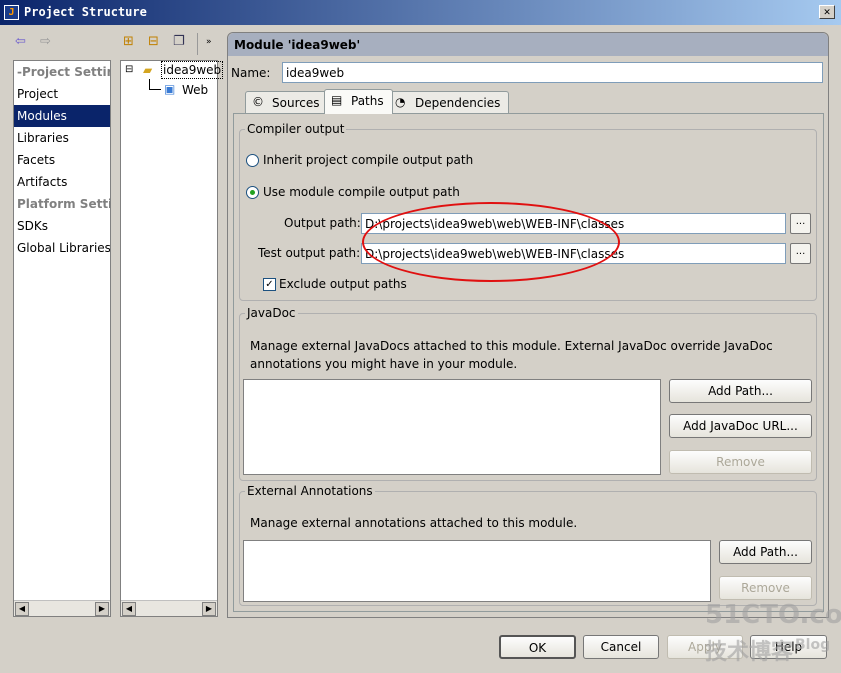  I want to click on window-title: Project Structure, so click(85, 12).